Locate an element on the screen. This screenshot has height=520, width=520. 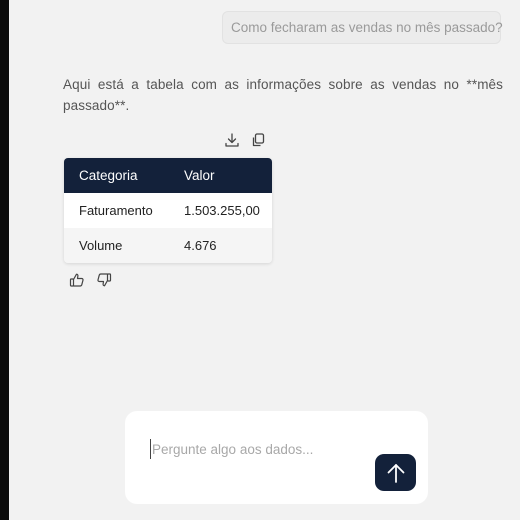
user-message-bubble: Como fecharam as vendas no mês passado? is located at coordinates (362, 27).